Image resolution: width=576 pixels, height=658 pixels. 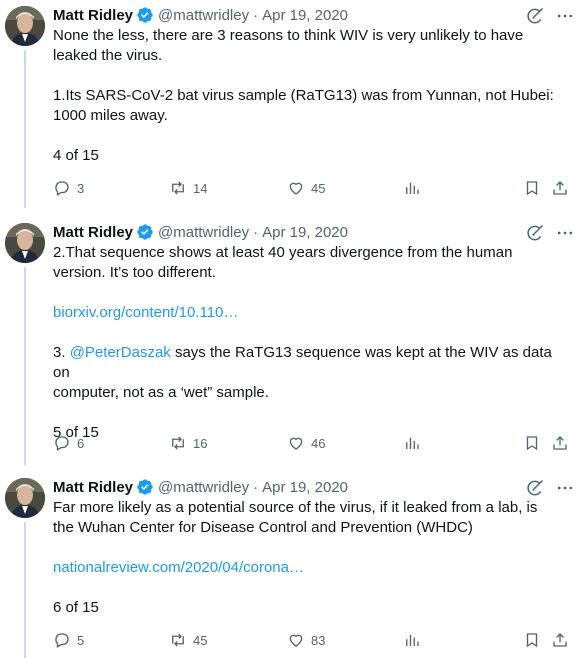 I want to click on tweet-actions: 6 16 46, so click(x=313, y=443).